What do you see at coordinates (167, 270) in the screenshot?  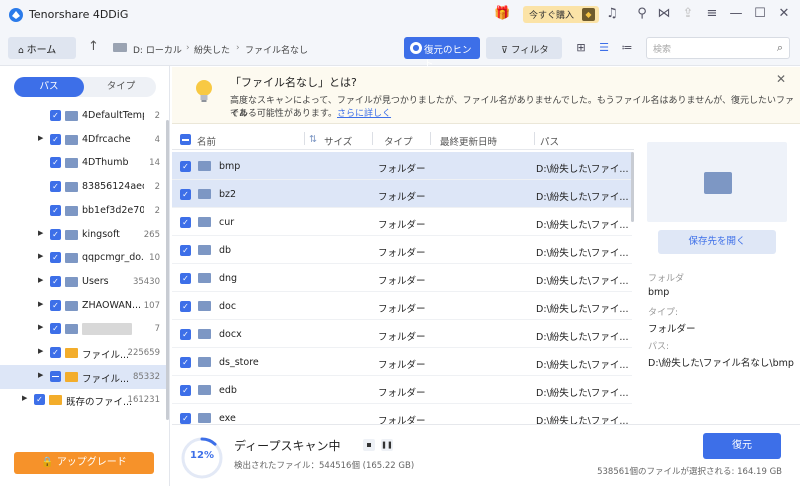 I see `sidebar-scrollbar` at bounding box center [167, 270].